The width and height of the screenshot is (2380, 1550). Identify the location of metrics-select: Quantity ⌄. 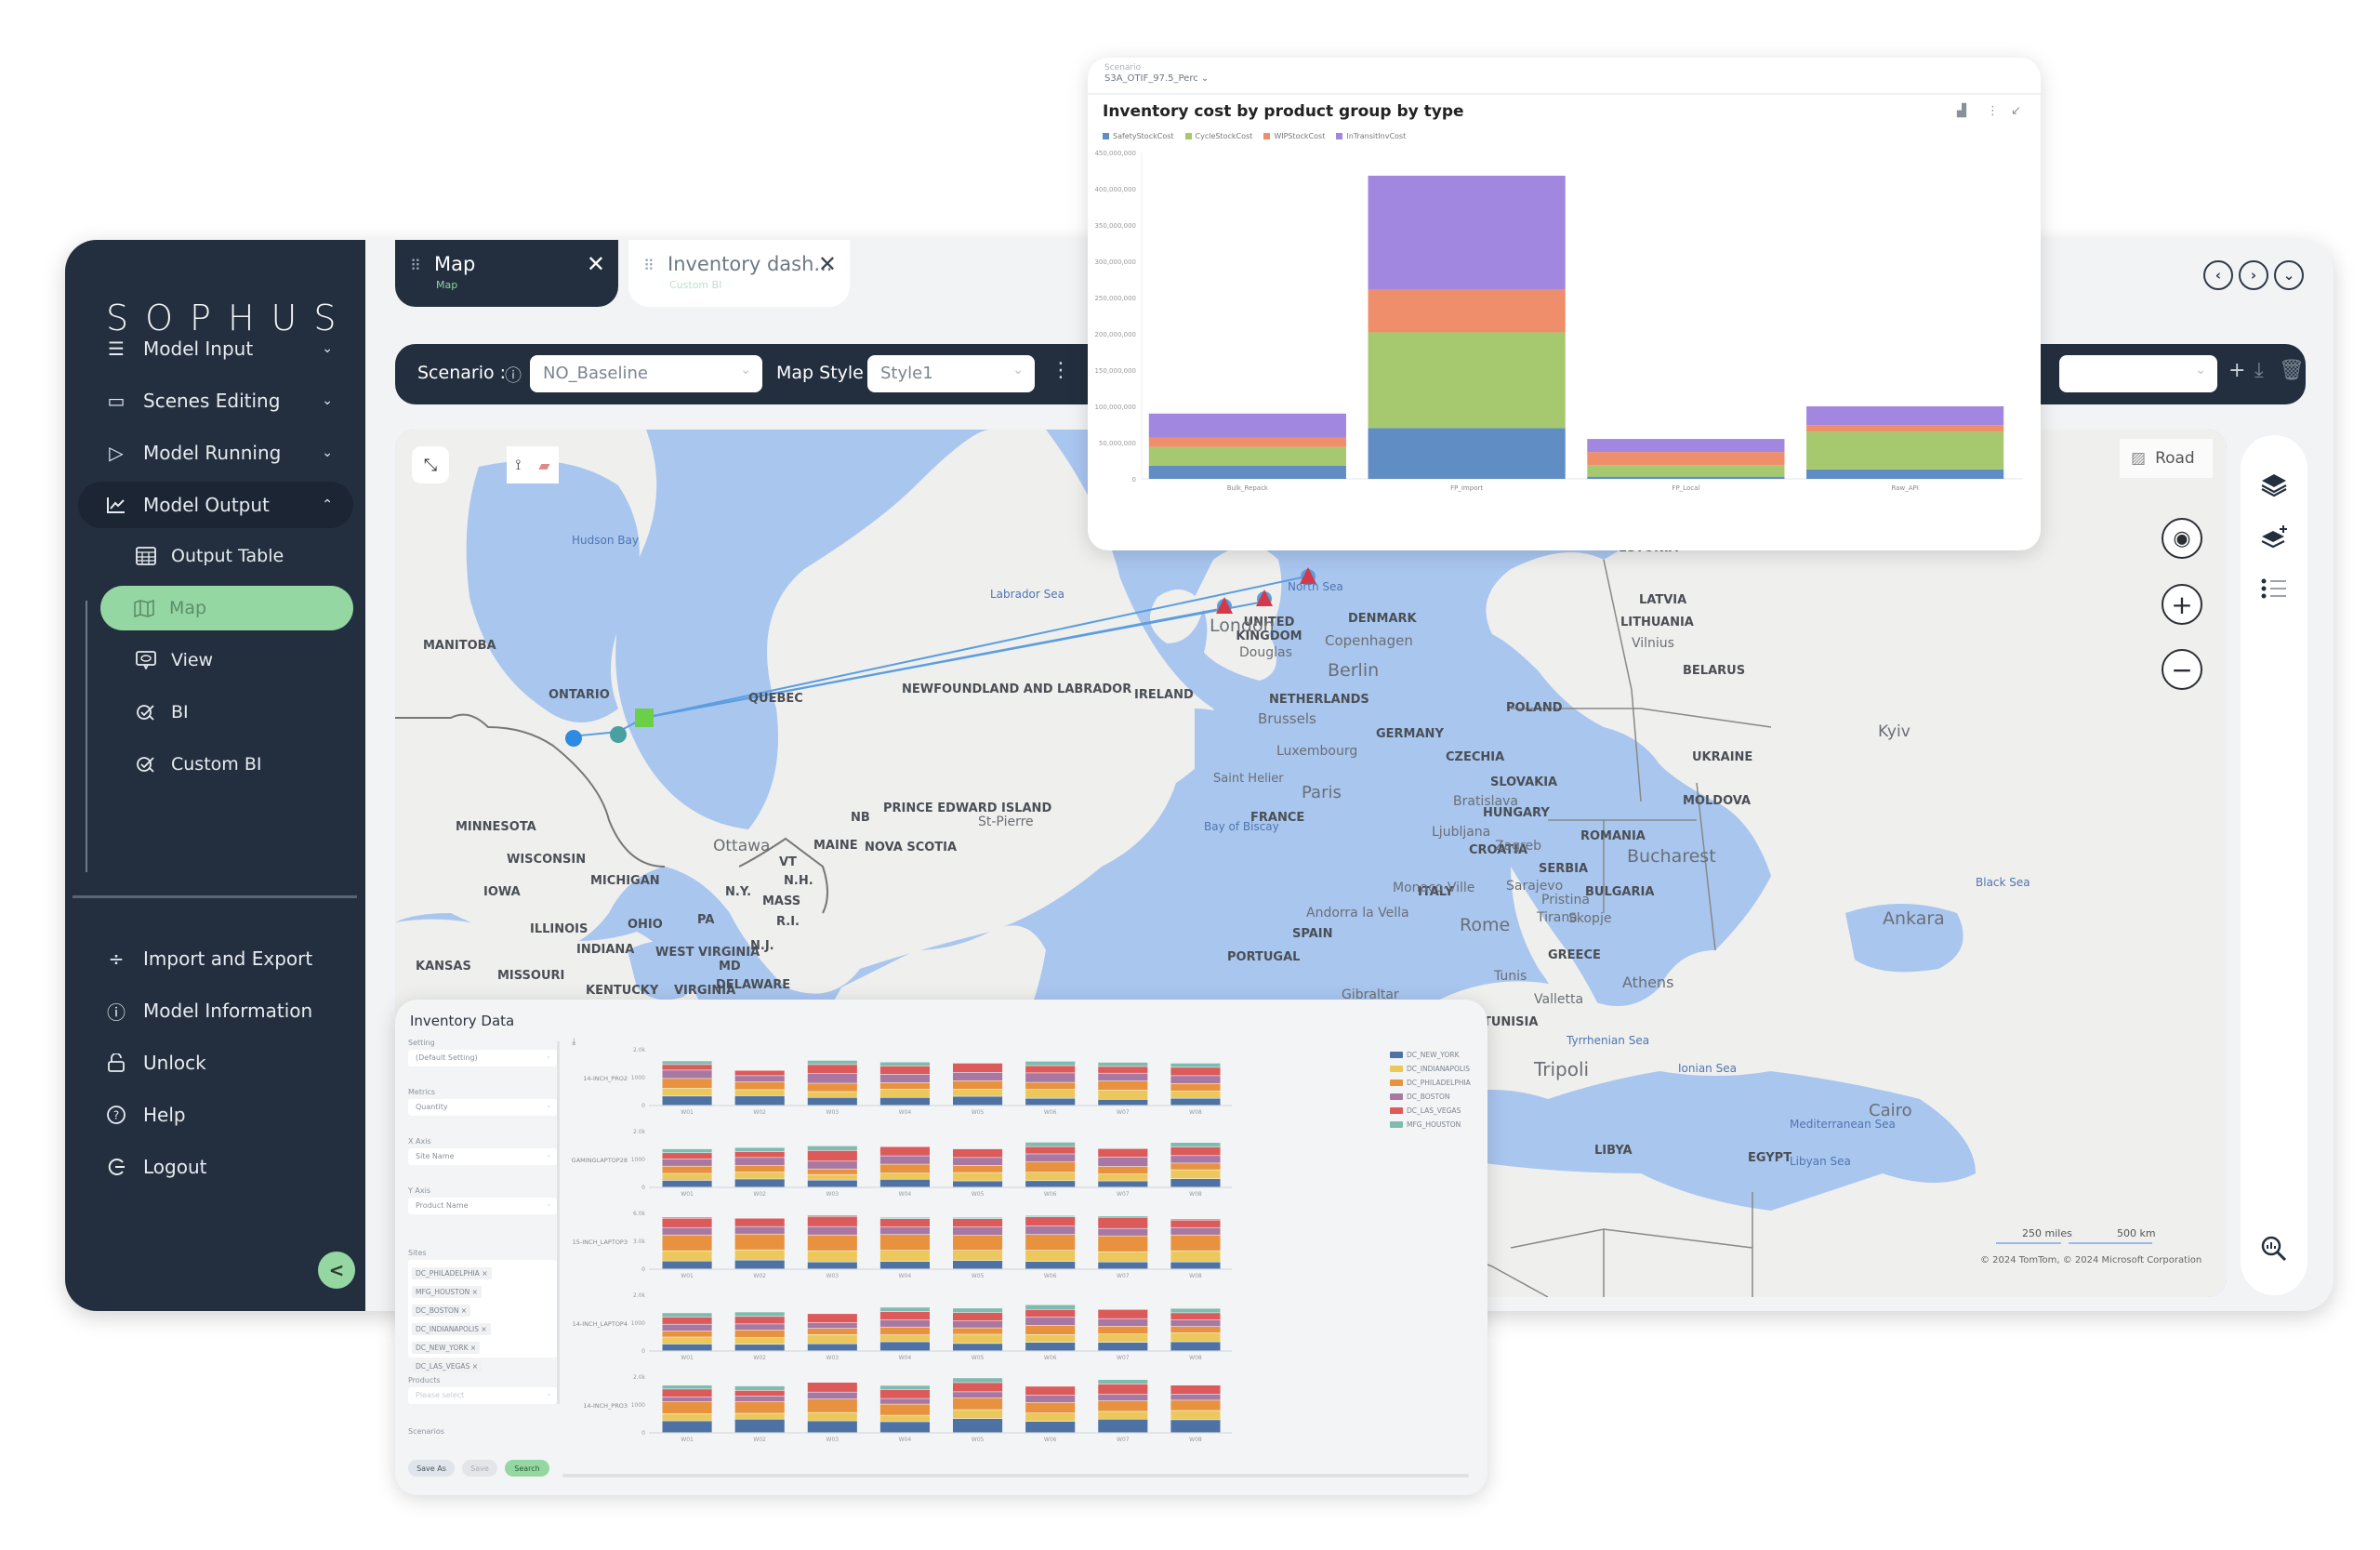
(482, 1107).